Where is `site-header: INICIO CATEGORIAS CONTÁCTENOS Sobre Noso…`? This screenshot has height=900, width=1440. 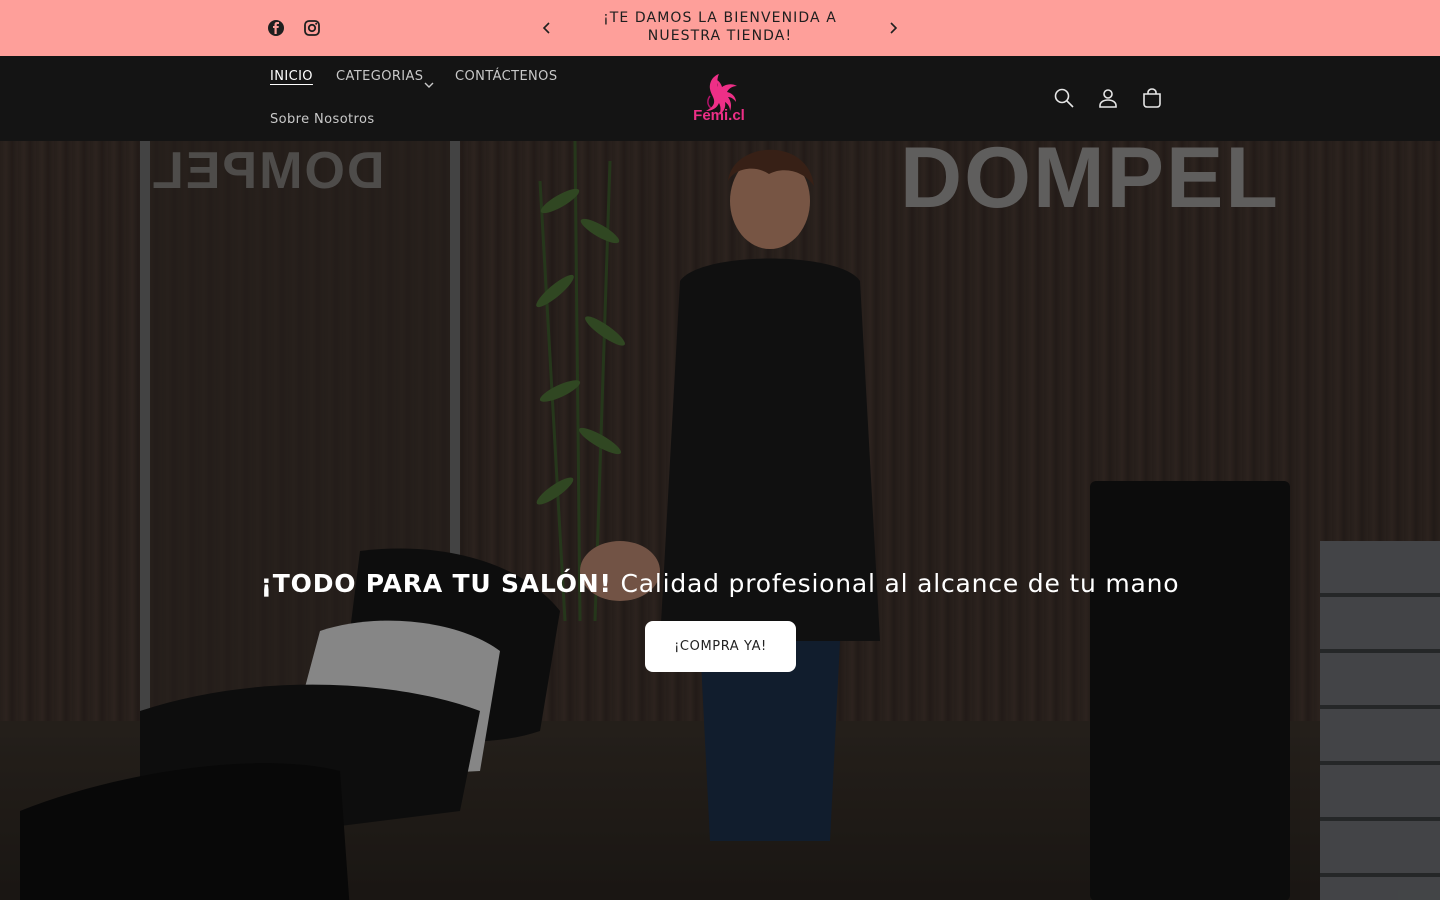
site-header: INICIO CATEGORIAS CONTÁCTENOS Sobre Noso… is located at coordinates (720, 98).